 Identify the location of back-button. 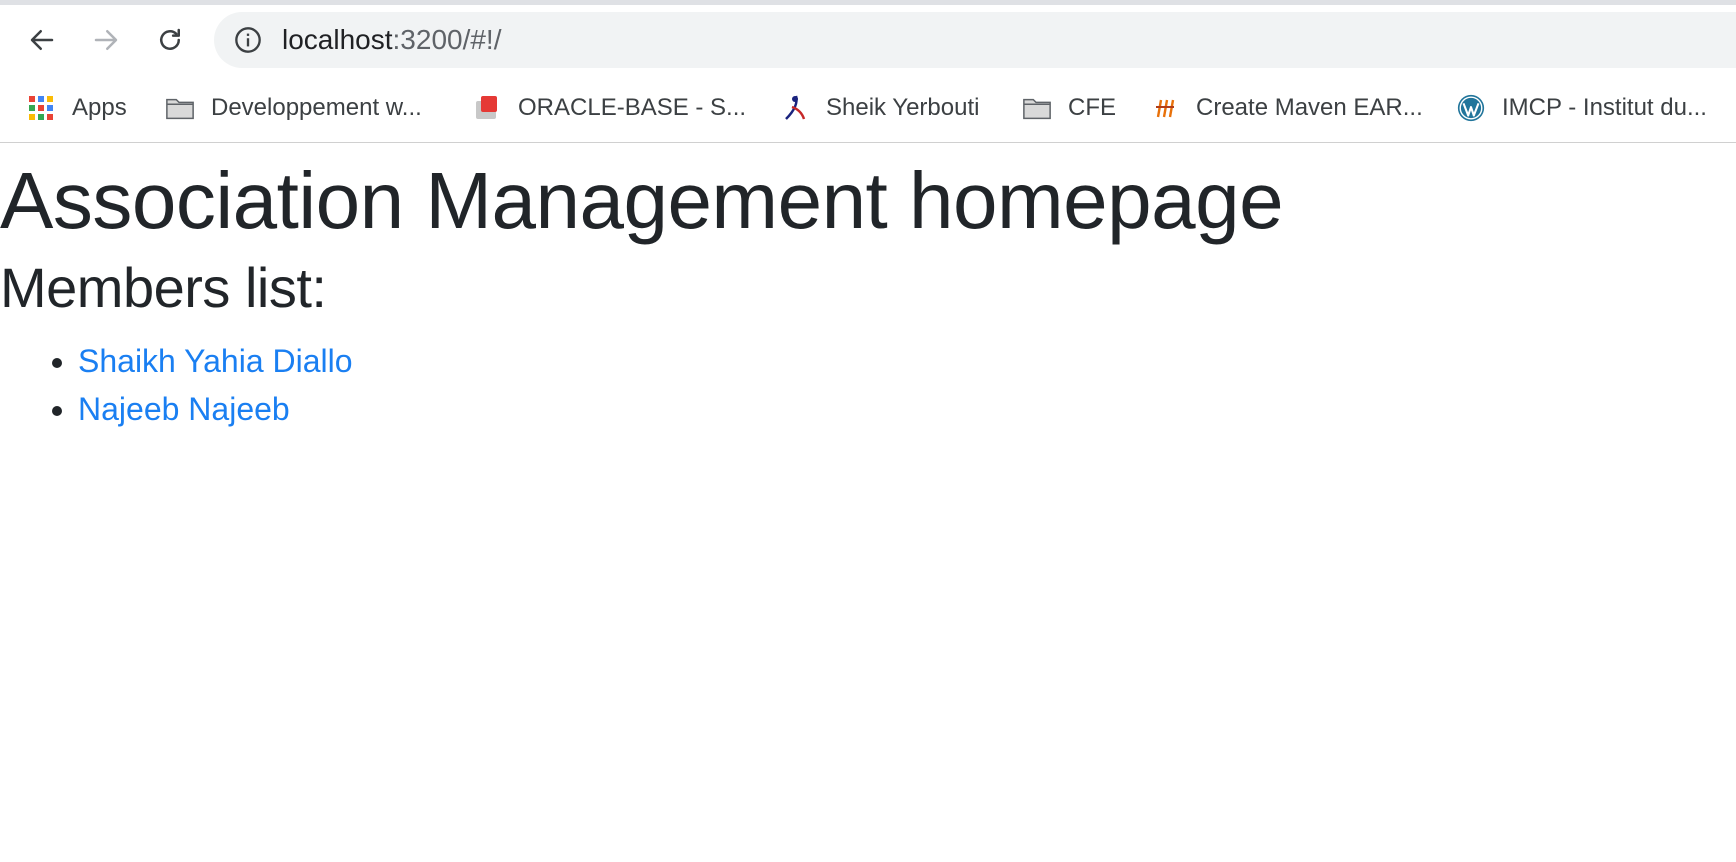
(42, 40).